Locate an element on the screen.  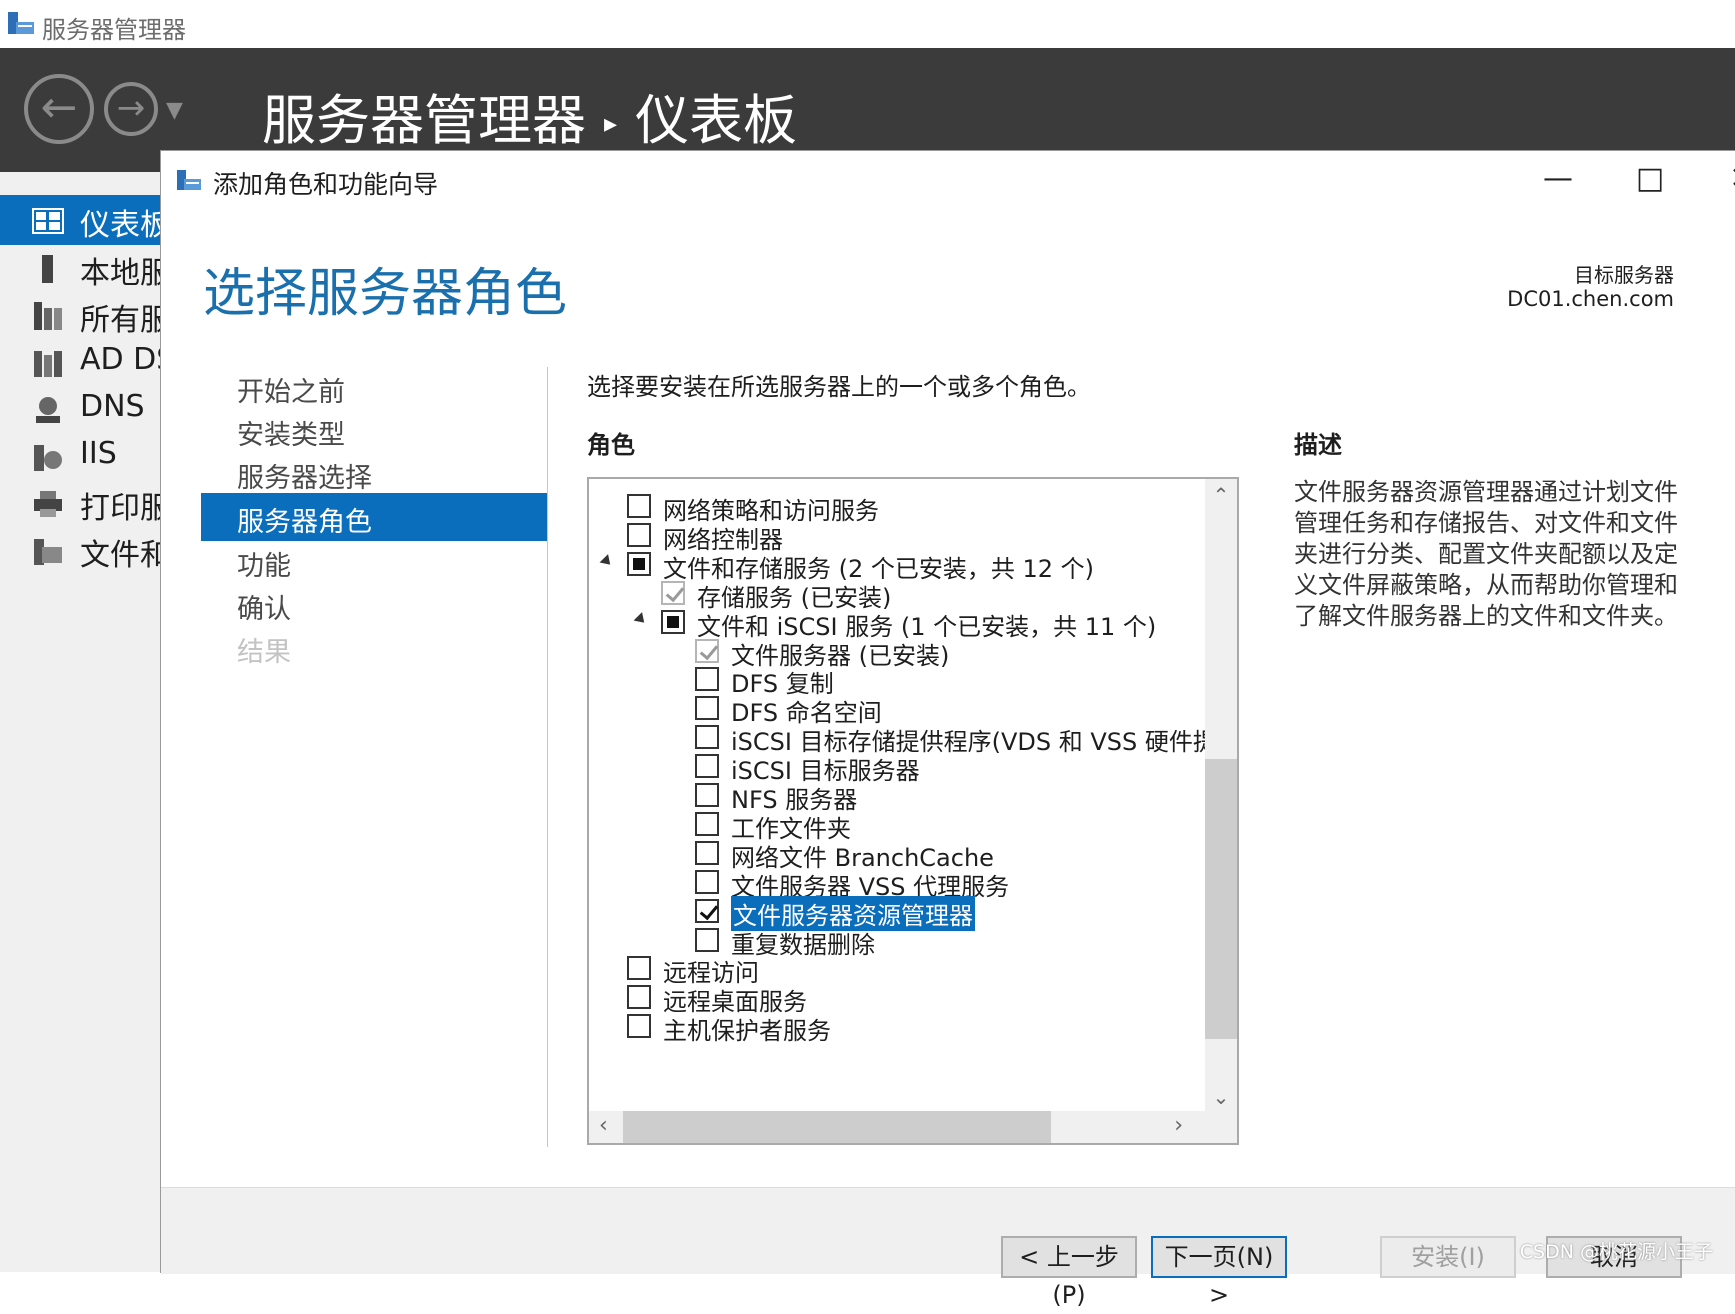
role-item: 文件和 iSCSI 服务 (1 个已安装，共 11 个) is located at coordinates (899, 624).